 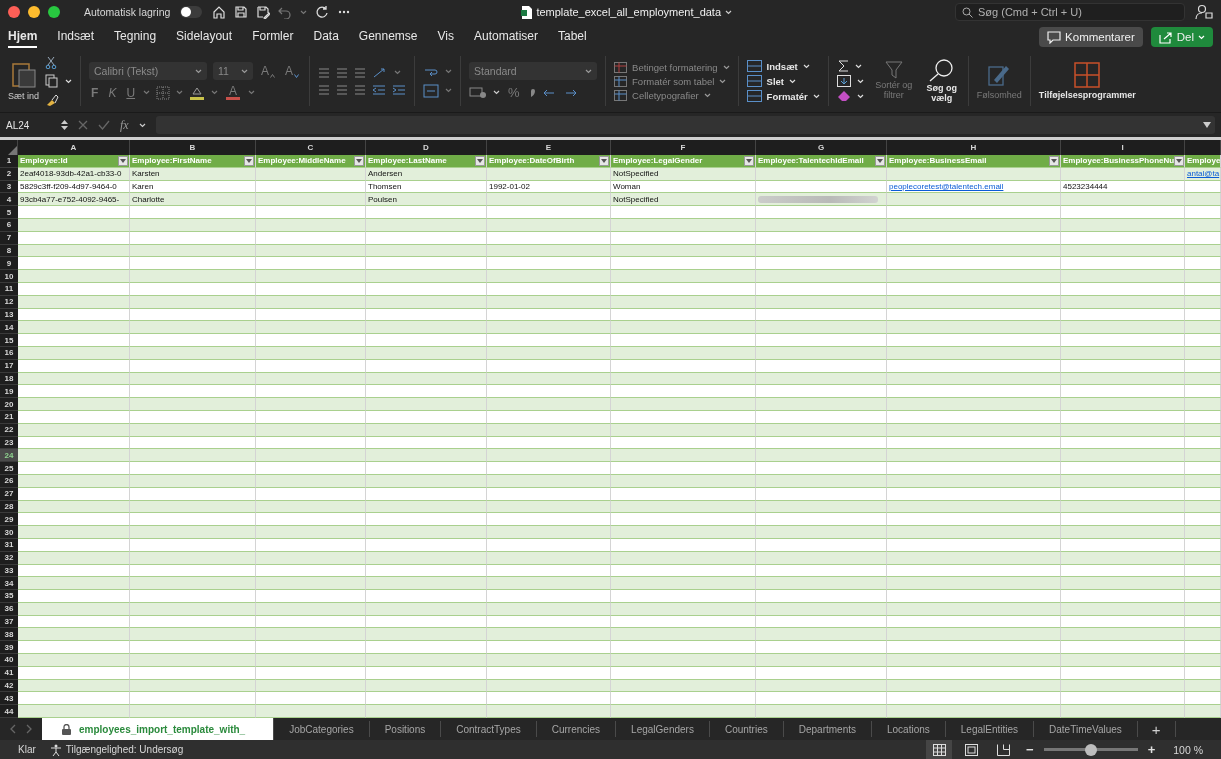 What do you see at coordinates (783, 81) in the screenshot?
I see `delete-cells-button: Slet` at bounding box center [783, 81].